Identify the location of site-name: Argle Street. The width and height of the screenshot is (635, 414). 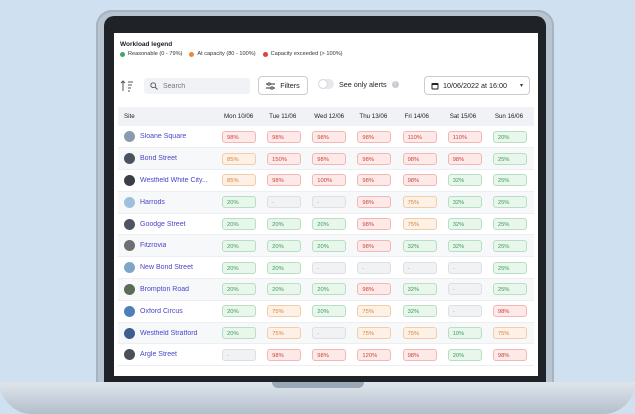
(158, 354).